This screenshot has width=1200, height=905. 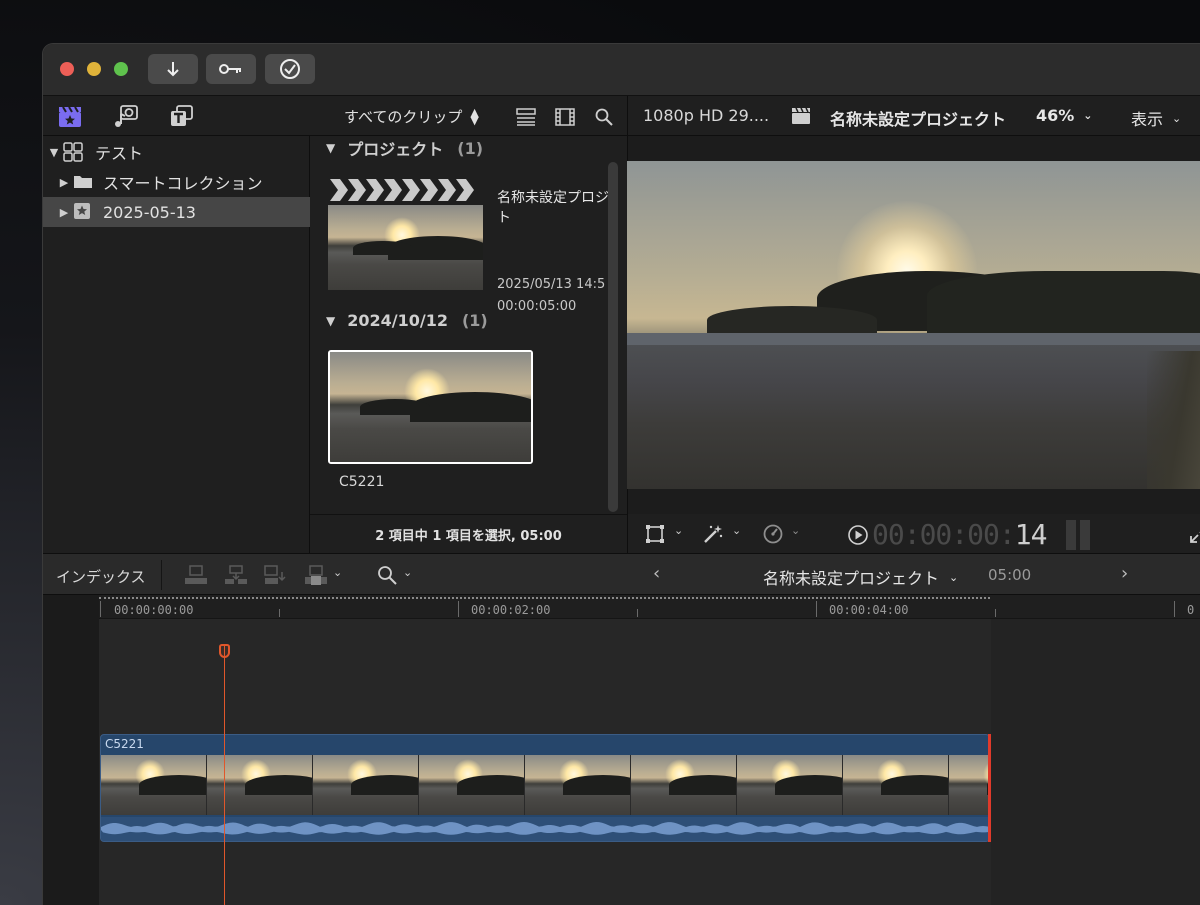 What do you see at coordinates (656, 573) in the screenshot?
I see `history-back-icon: ‹` at bounding box center [656, 573].